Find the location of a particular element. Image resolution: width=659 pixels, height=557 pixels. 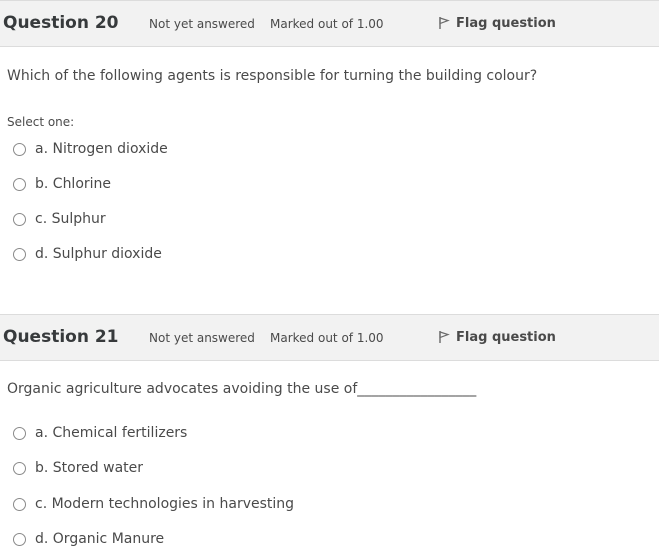

option-label: d. Sulphur dioxide is located at coordinates (98, 254).